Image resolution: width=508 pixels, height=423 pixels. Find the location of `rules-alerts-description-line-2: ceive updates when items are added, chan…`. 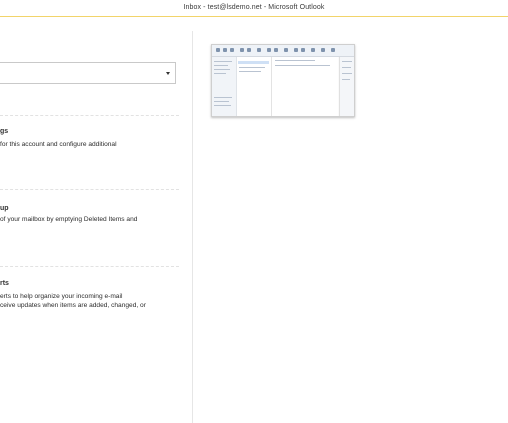

rules-alerts-description-line-2: ceive updates when items are added, chan… is located at coordinates (73, 305).